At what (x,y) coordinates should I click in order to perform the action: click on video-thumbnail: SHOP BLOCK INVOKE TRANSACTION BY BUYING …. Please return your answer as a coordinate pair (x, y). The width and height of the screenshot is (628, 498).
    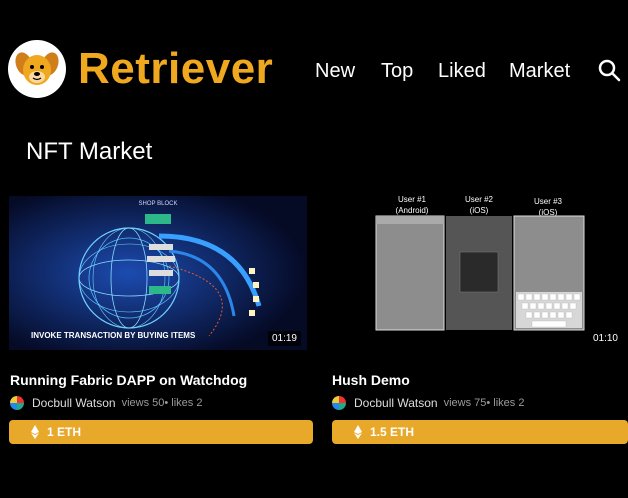
    Looking at the image, I should click on (158, 273).